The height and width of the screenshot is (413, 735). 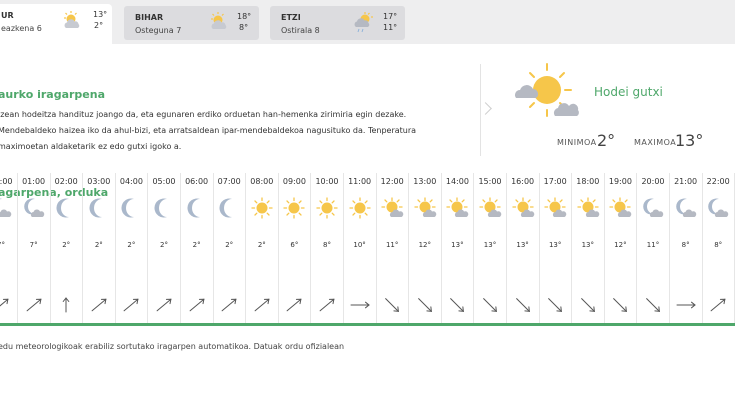 I want to click on hour-column: 09:00 6°, so click(x=295, y=248).